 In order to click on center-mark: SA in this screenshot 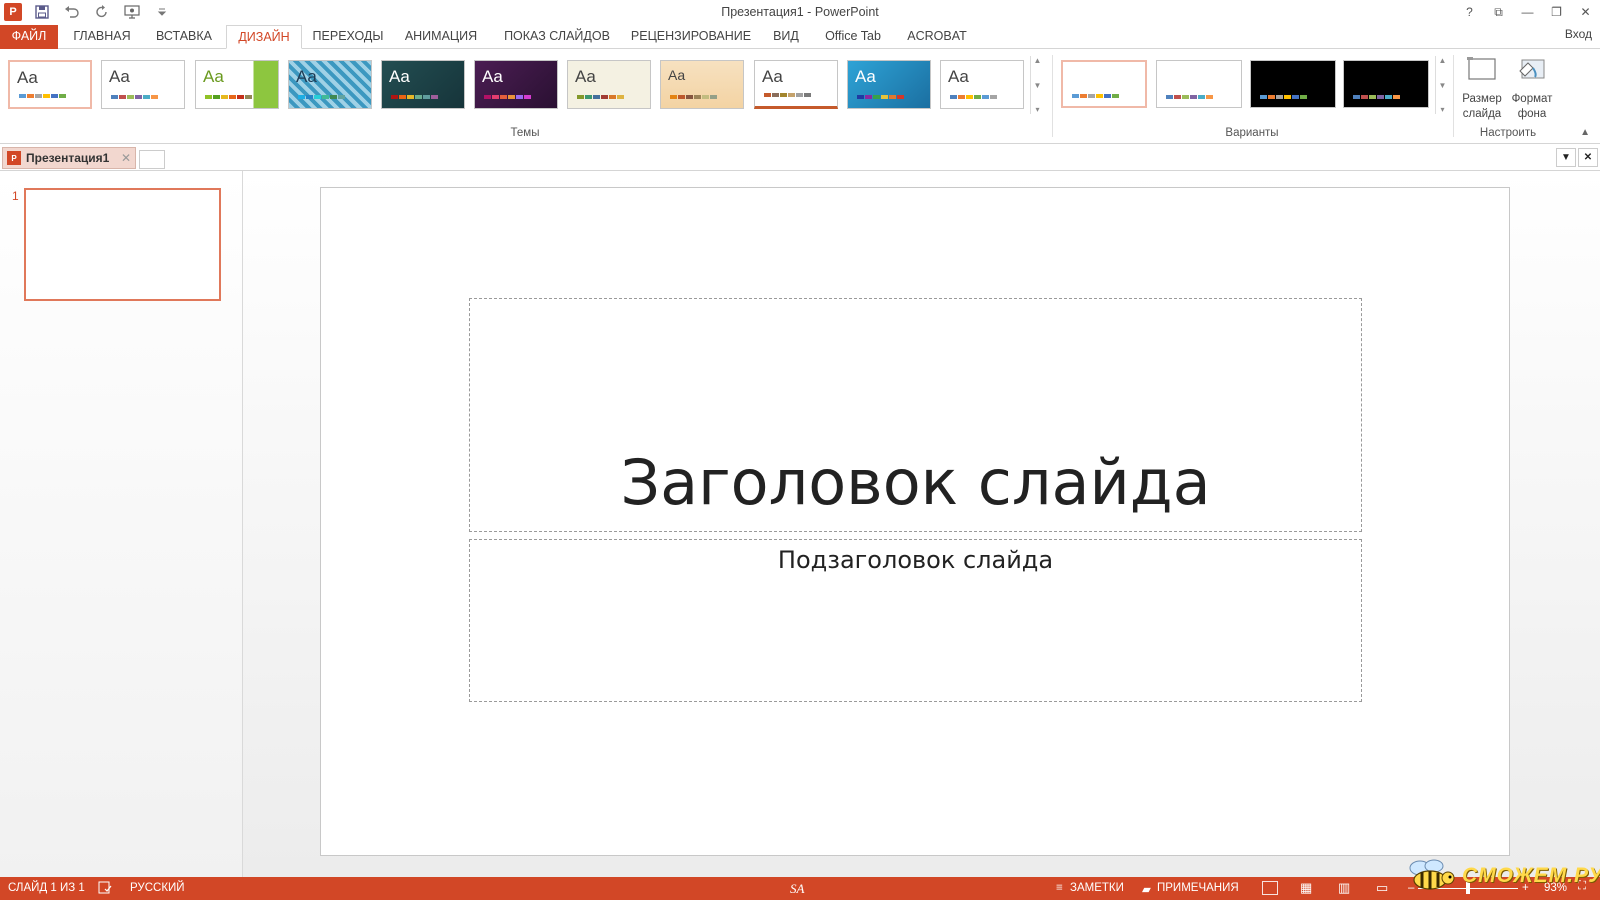, I will do `click(797, 888)`.